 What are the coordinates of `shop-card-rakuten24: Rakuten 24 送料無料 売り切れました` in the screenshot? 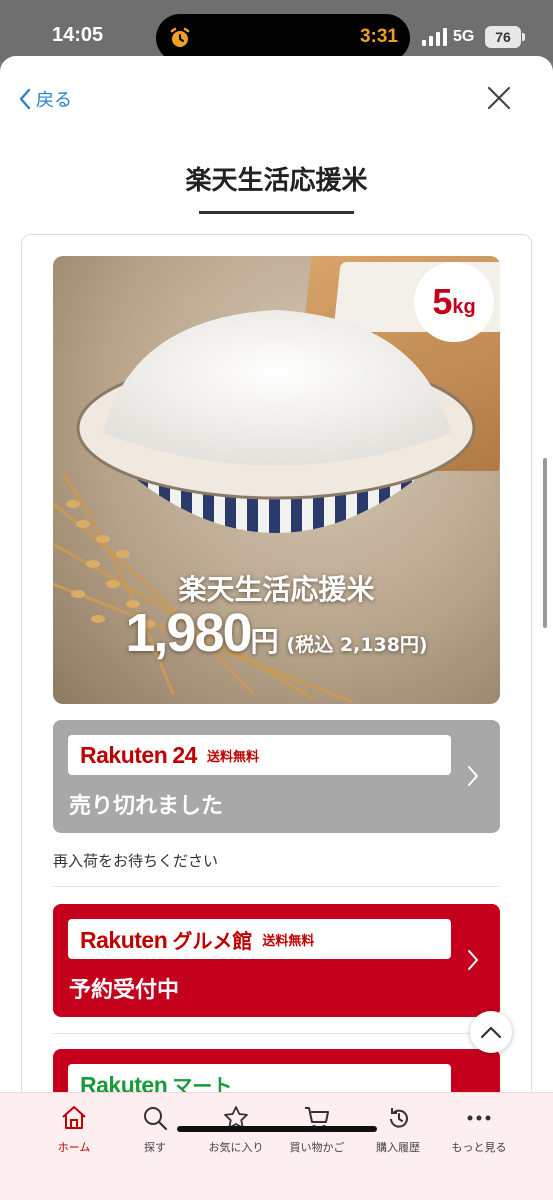 It's located at (276, 776).